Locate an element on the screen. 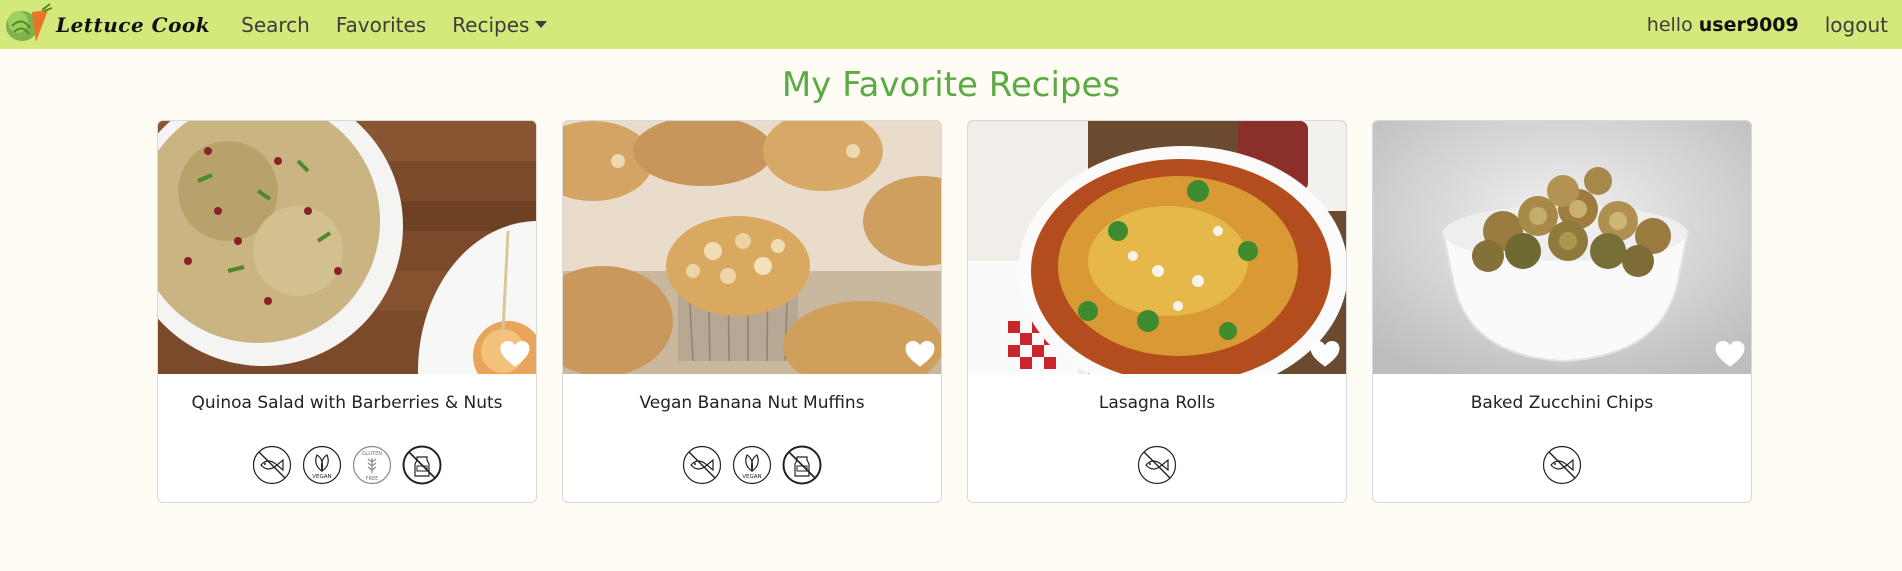 Image resolution: width=1902 pixels, height=571 pixels. quinoa-salad-photo-icon is located at coordinates (347, 247).